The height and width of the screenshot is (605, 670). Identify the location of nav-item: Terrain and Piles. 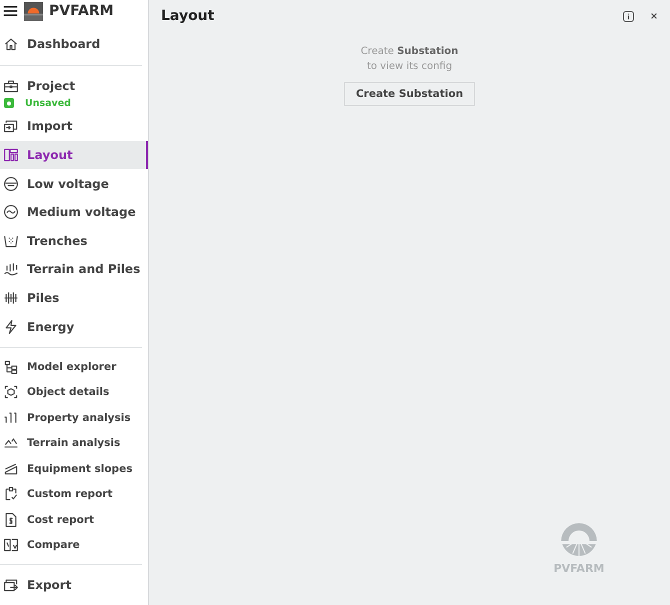
(74, 269).